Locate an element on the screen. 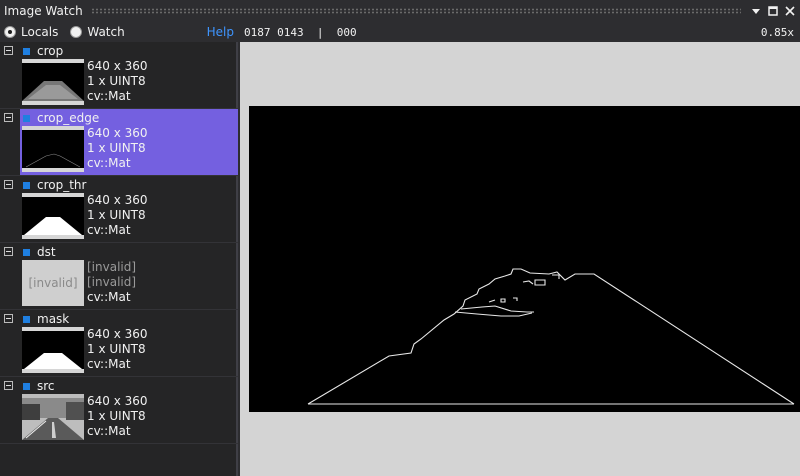 This screenshot has width=800, height=476. list-item: crop 640 x 360 1 x UINT8 cv::Mat is located at coordinates (119, 75).